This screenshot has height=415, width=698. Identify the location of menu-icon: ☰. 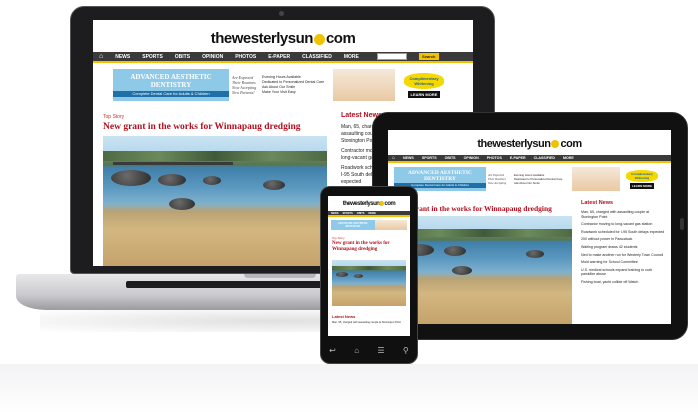
(380, 350).